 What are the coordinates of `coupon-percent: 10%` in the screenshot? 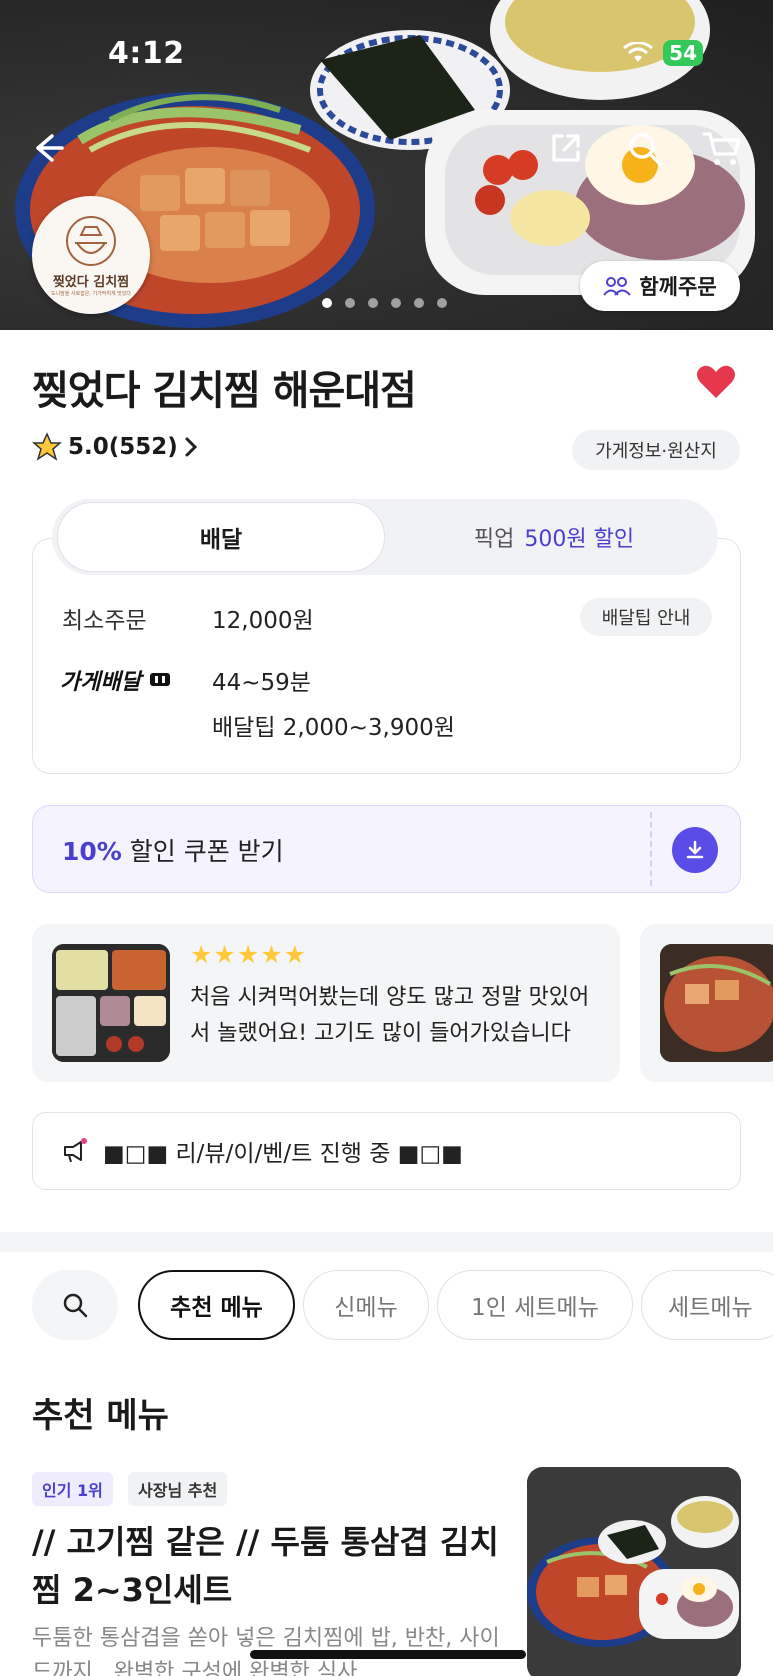 It's located at (92, 851).